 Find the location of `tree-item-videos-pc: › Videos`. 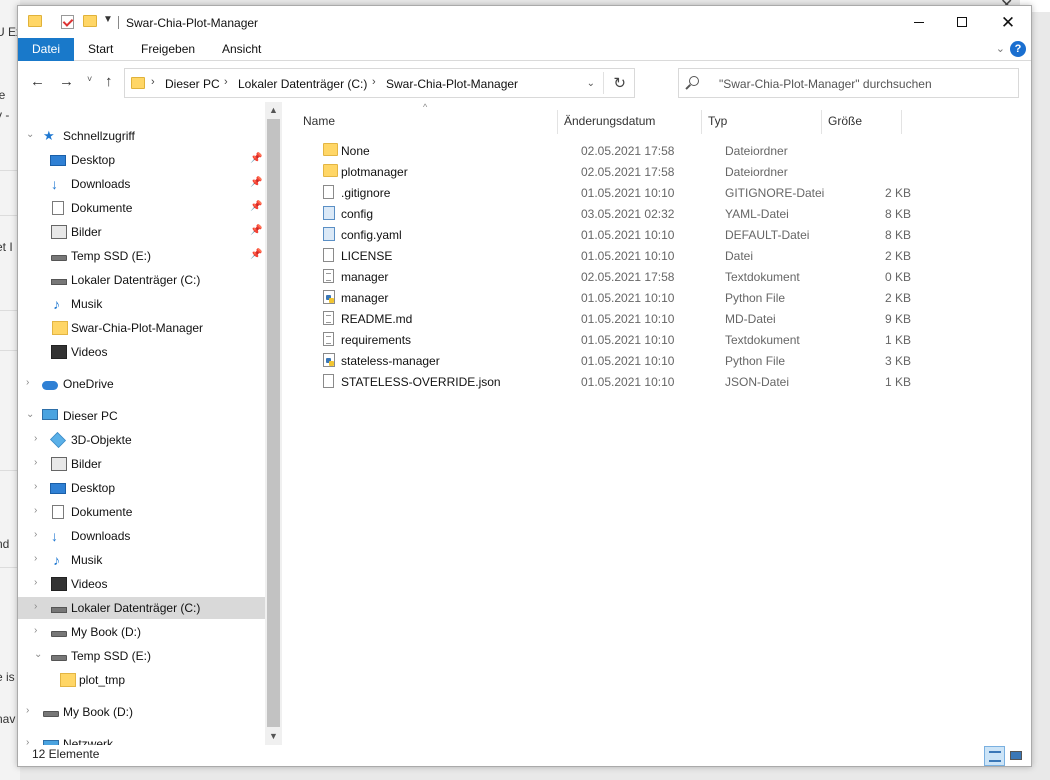

tree-item-videos-pc: › Videos is located at coordinates (141, 584).